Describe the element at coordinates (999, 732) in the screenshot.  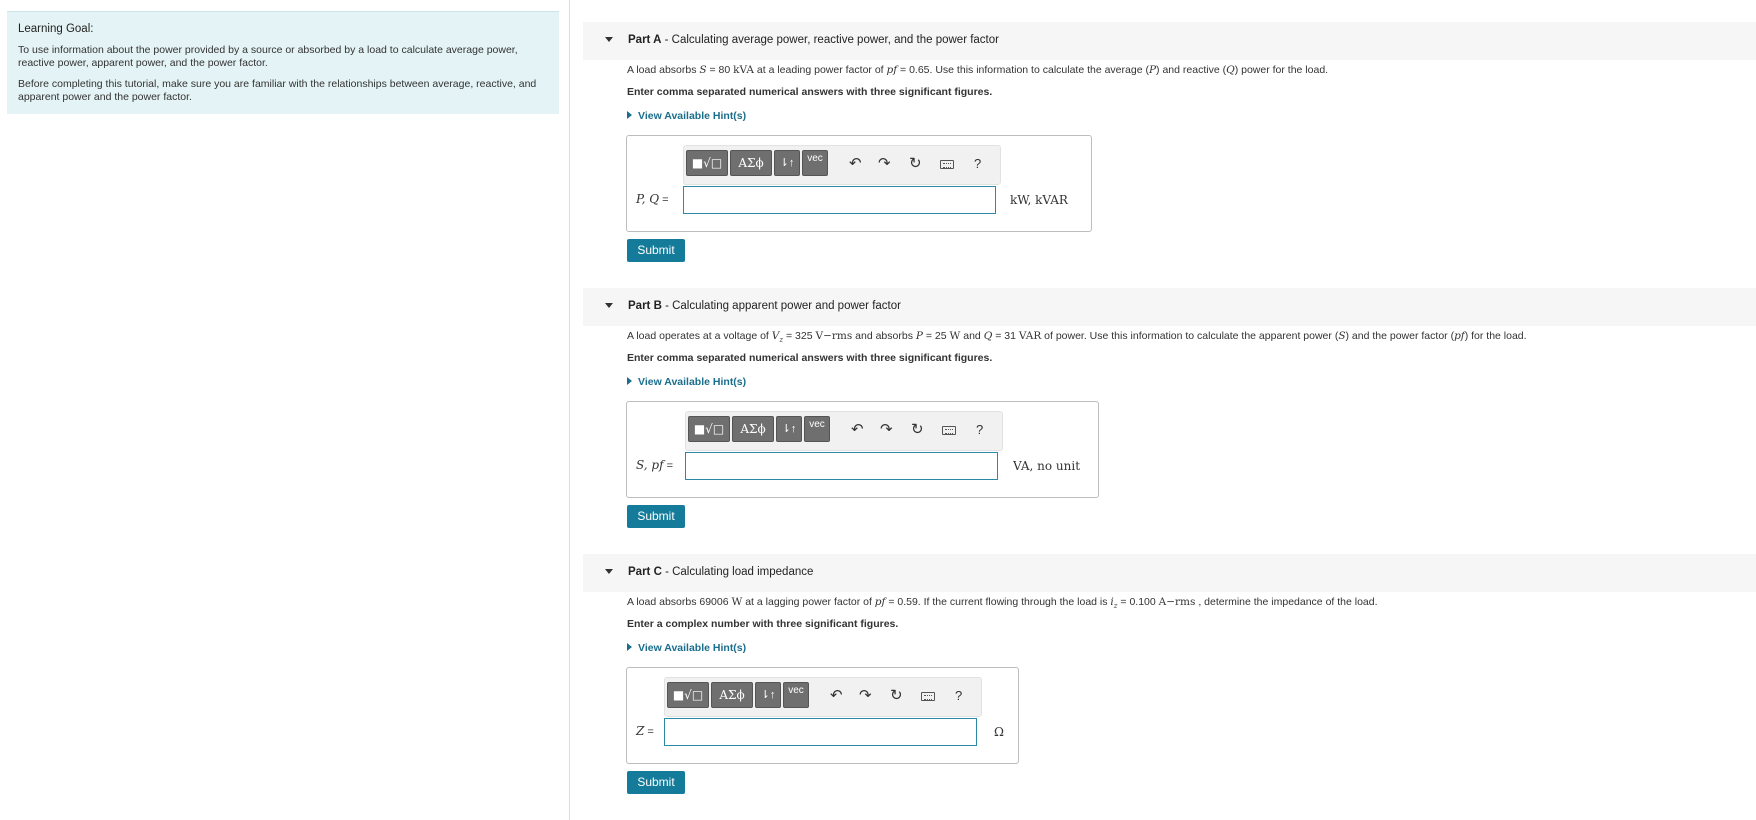
I see `part-c-units: Ω` at that location.